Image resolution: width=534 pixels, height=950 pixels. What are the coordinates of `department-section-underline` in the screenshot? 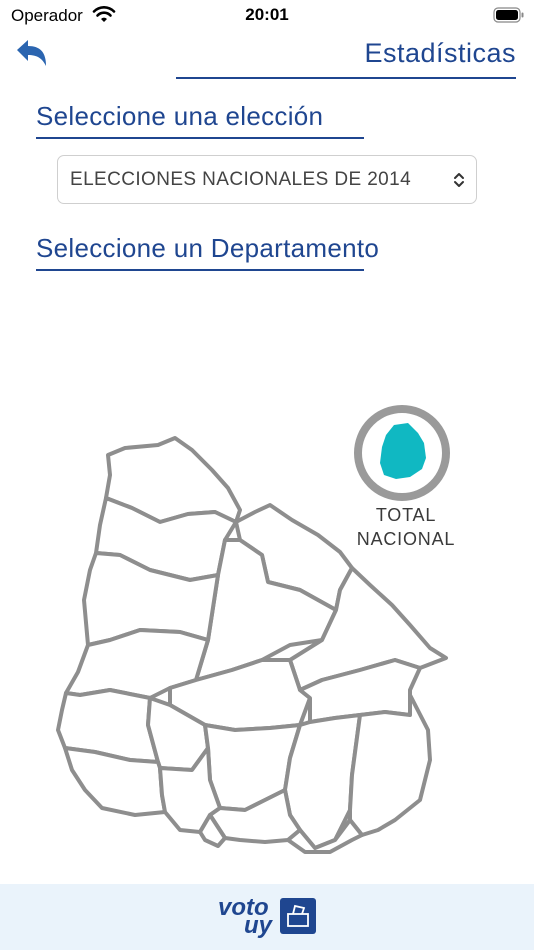 It's located at (200, 270).